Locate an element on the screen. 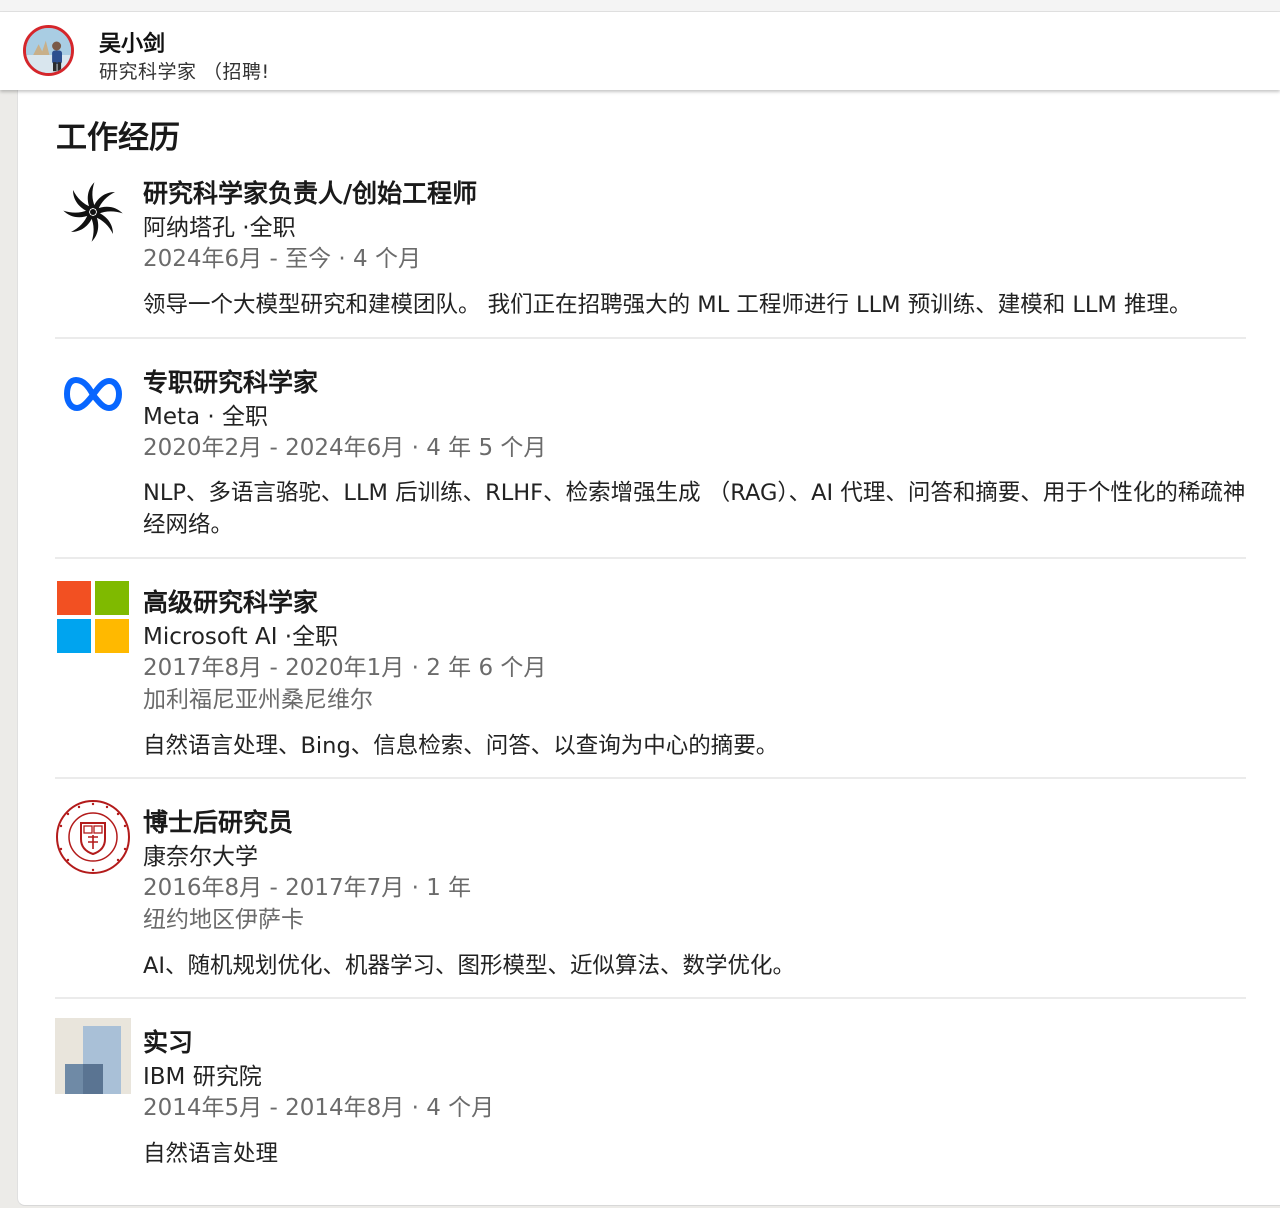  job-title: 实习 is located at coordinates (168, 1041).